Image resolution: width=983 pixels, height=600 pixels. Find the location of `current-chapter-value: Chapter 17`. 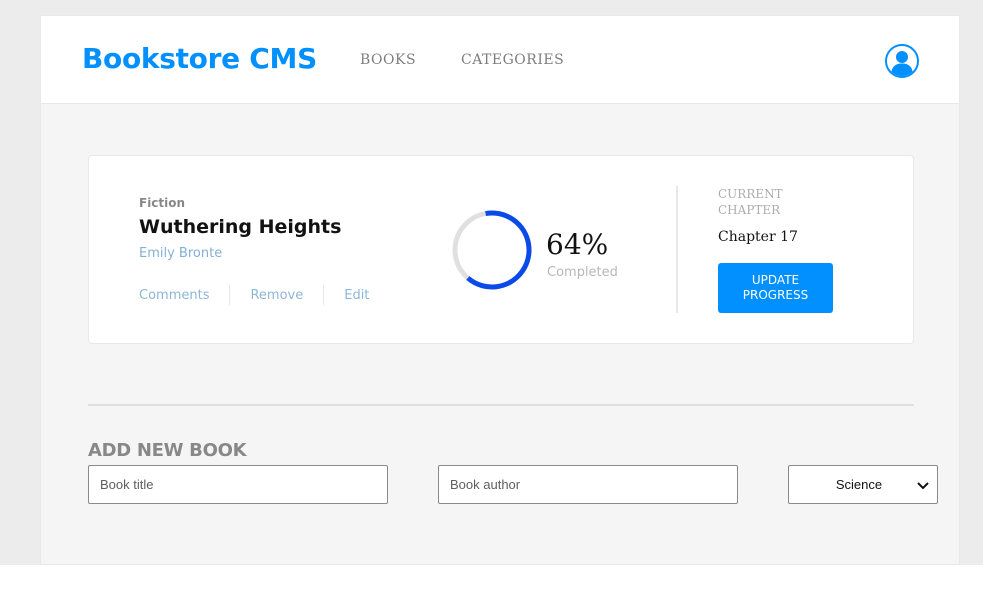

current-chapter-value: Chapter 17 is located at coordinates (758, 237).